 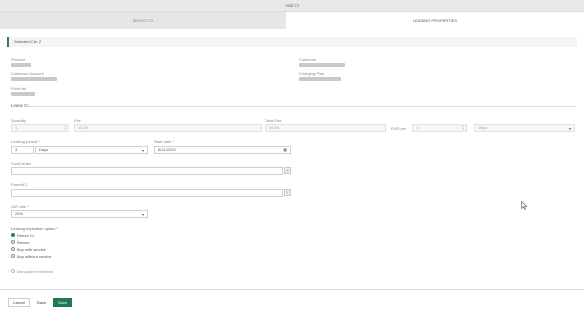 What do you see at coordinates (62, 302) in the screenshot?
I see `save-button: Save` at bounding box center [62, 302].